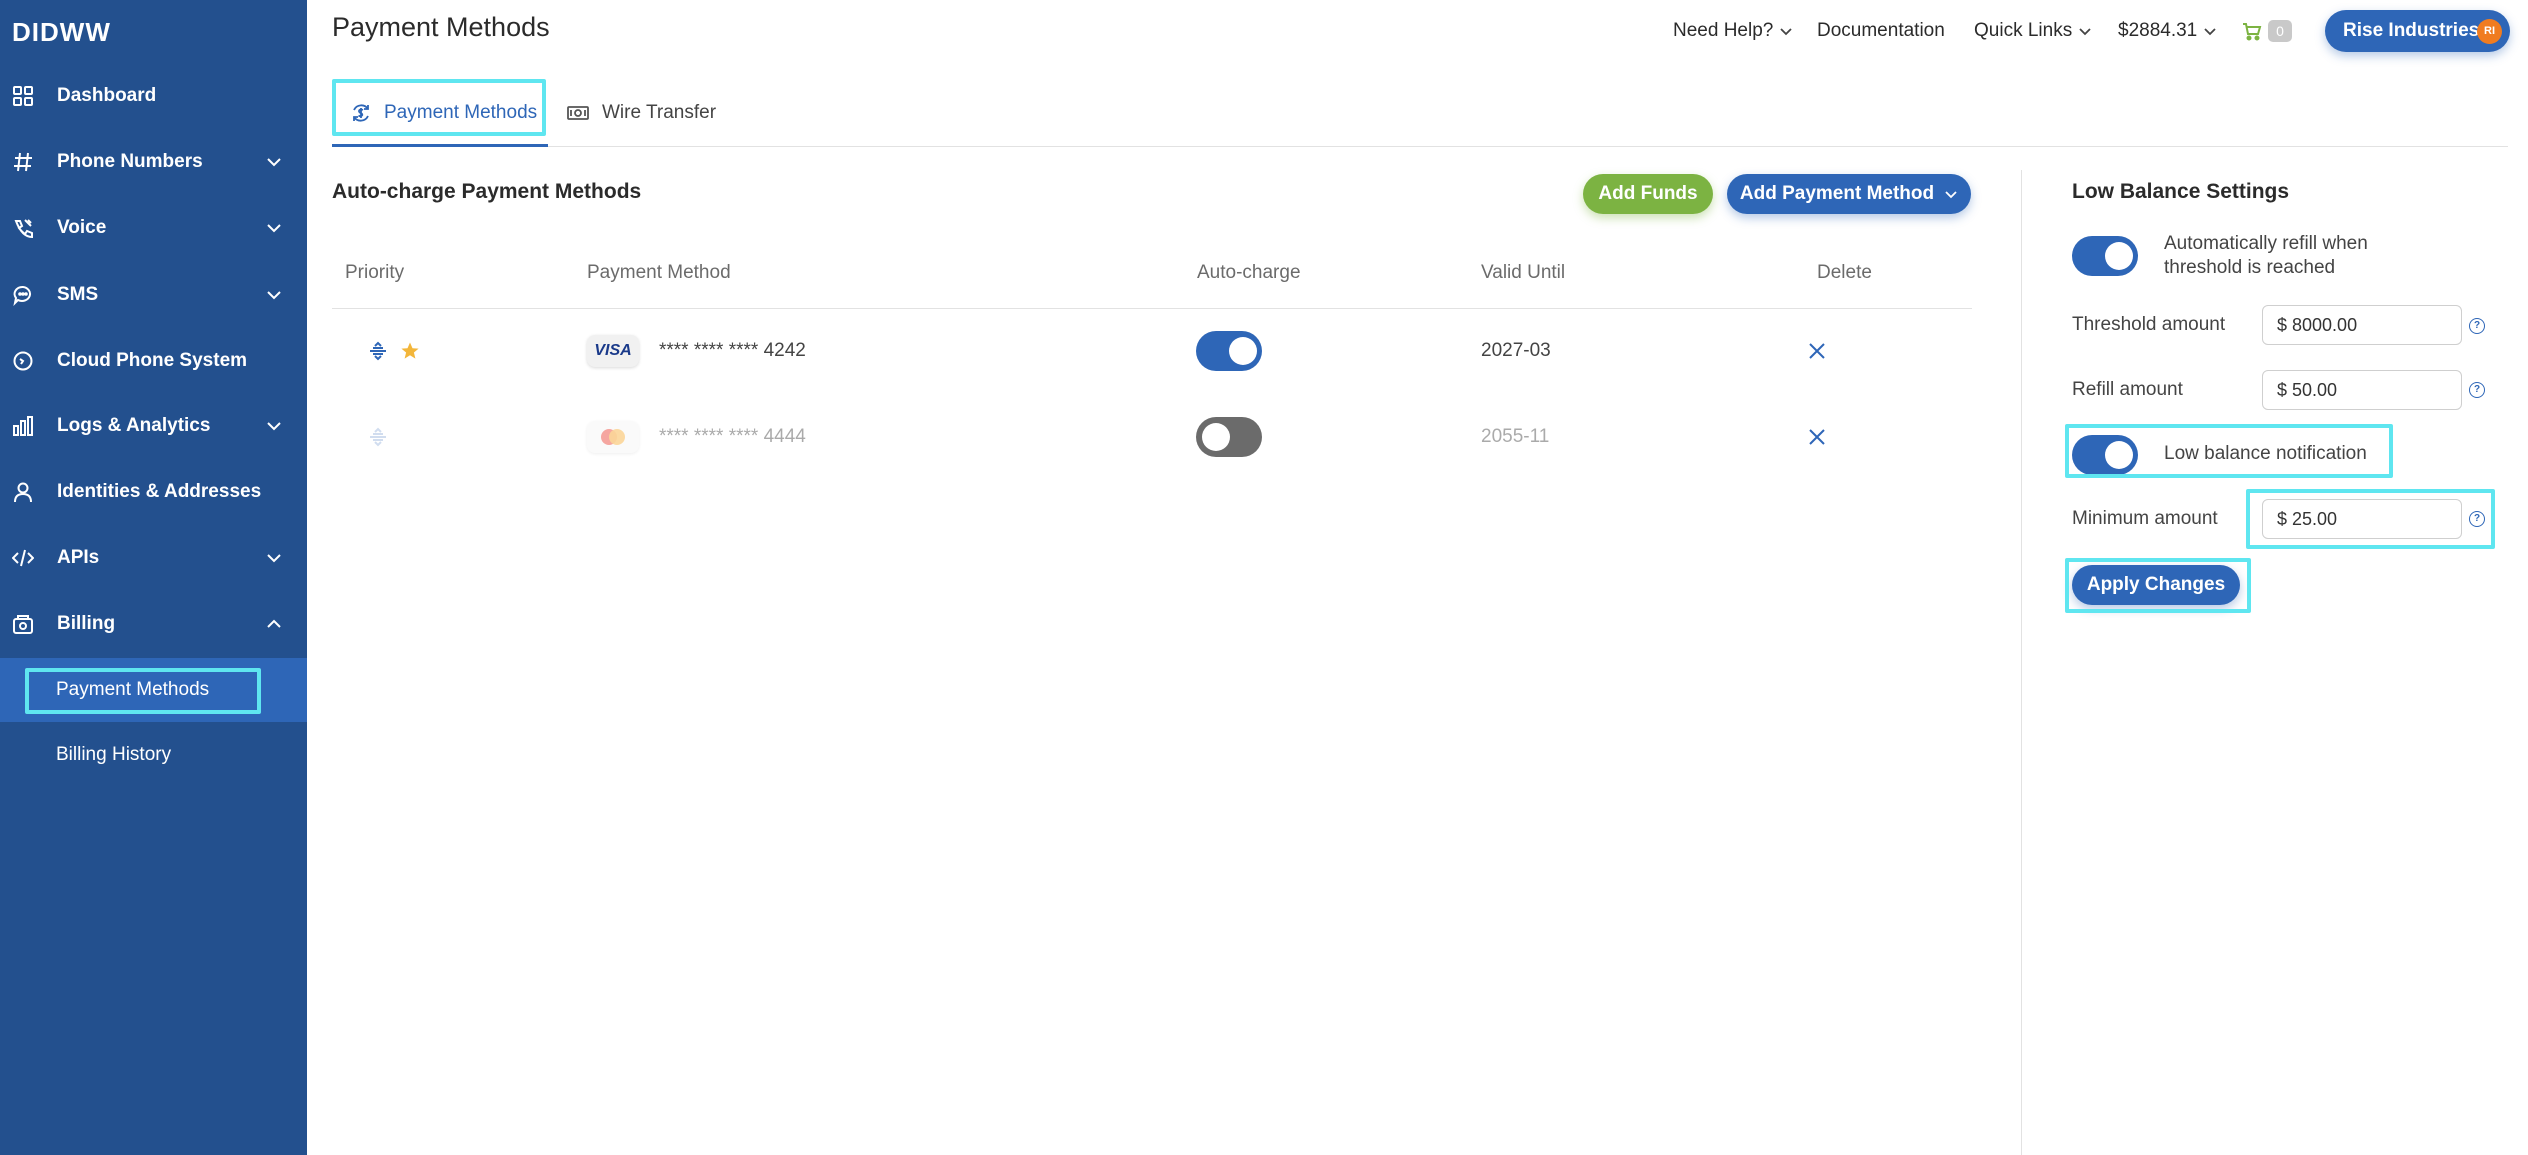 The width and height of the screenshot is (2528, 1155). I want to click on code-icon, so click(23, 558).